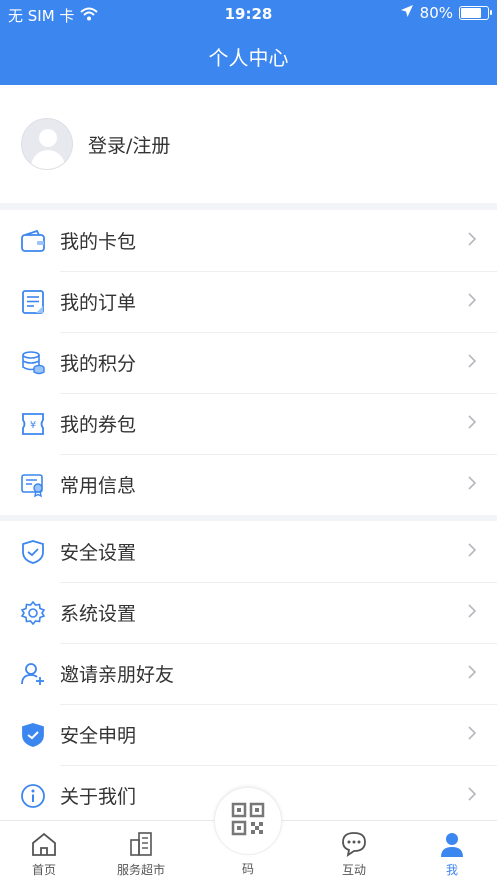 Image resolution: width=497 pixels, height=883 pixels. I want to click on login-register-link: 登录/注册, so click(129, 144).